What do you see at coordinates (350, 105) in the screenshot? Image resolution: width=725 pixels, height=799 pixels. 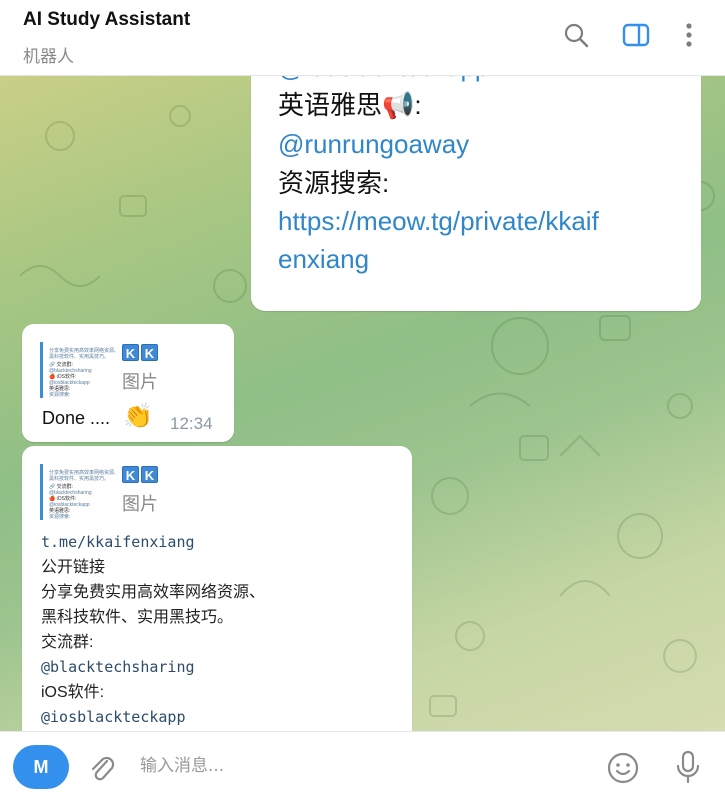 I see `message-text: 英语雅思📢:` at bounding box center [350, 105].